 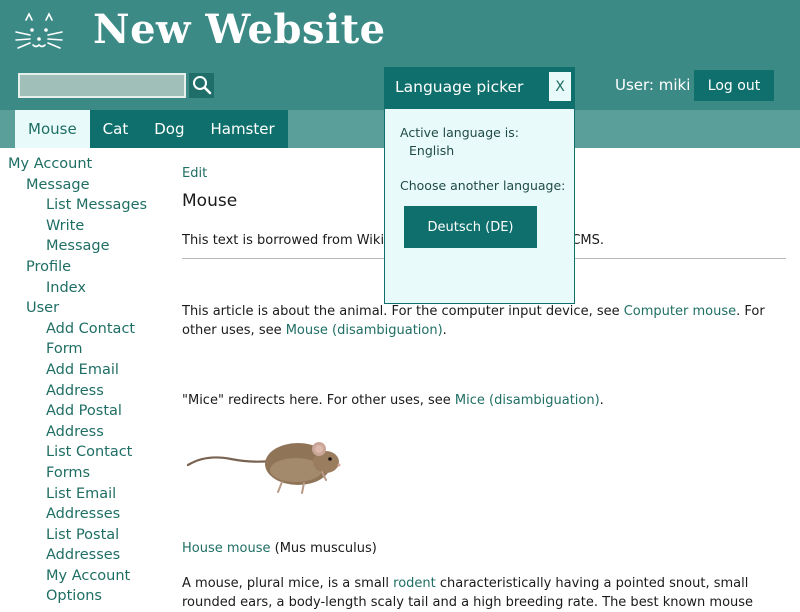 I want to click on tab-mouse: Mouse, so click(x=52, y=129).